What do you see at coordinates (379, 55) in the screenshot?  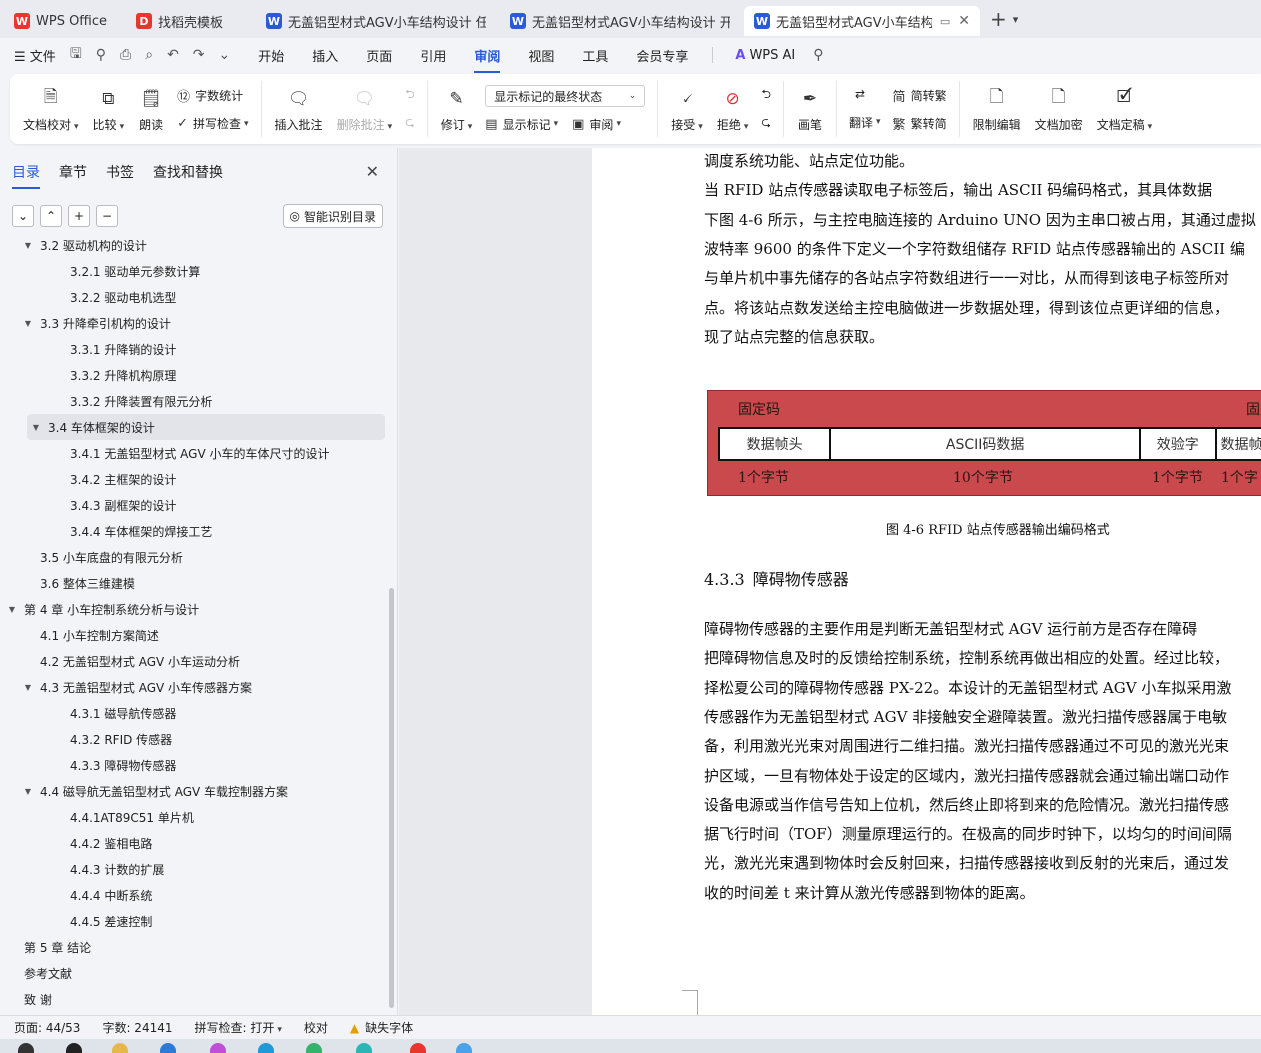 I see `tab-page: 页面` at bounding box center [379, 55].